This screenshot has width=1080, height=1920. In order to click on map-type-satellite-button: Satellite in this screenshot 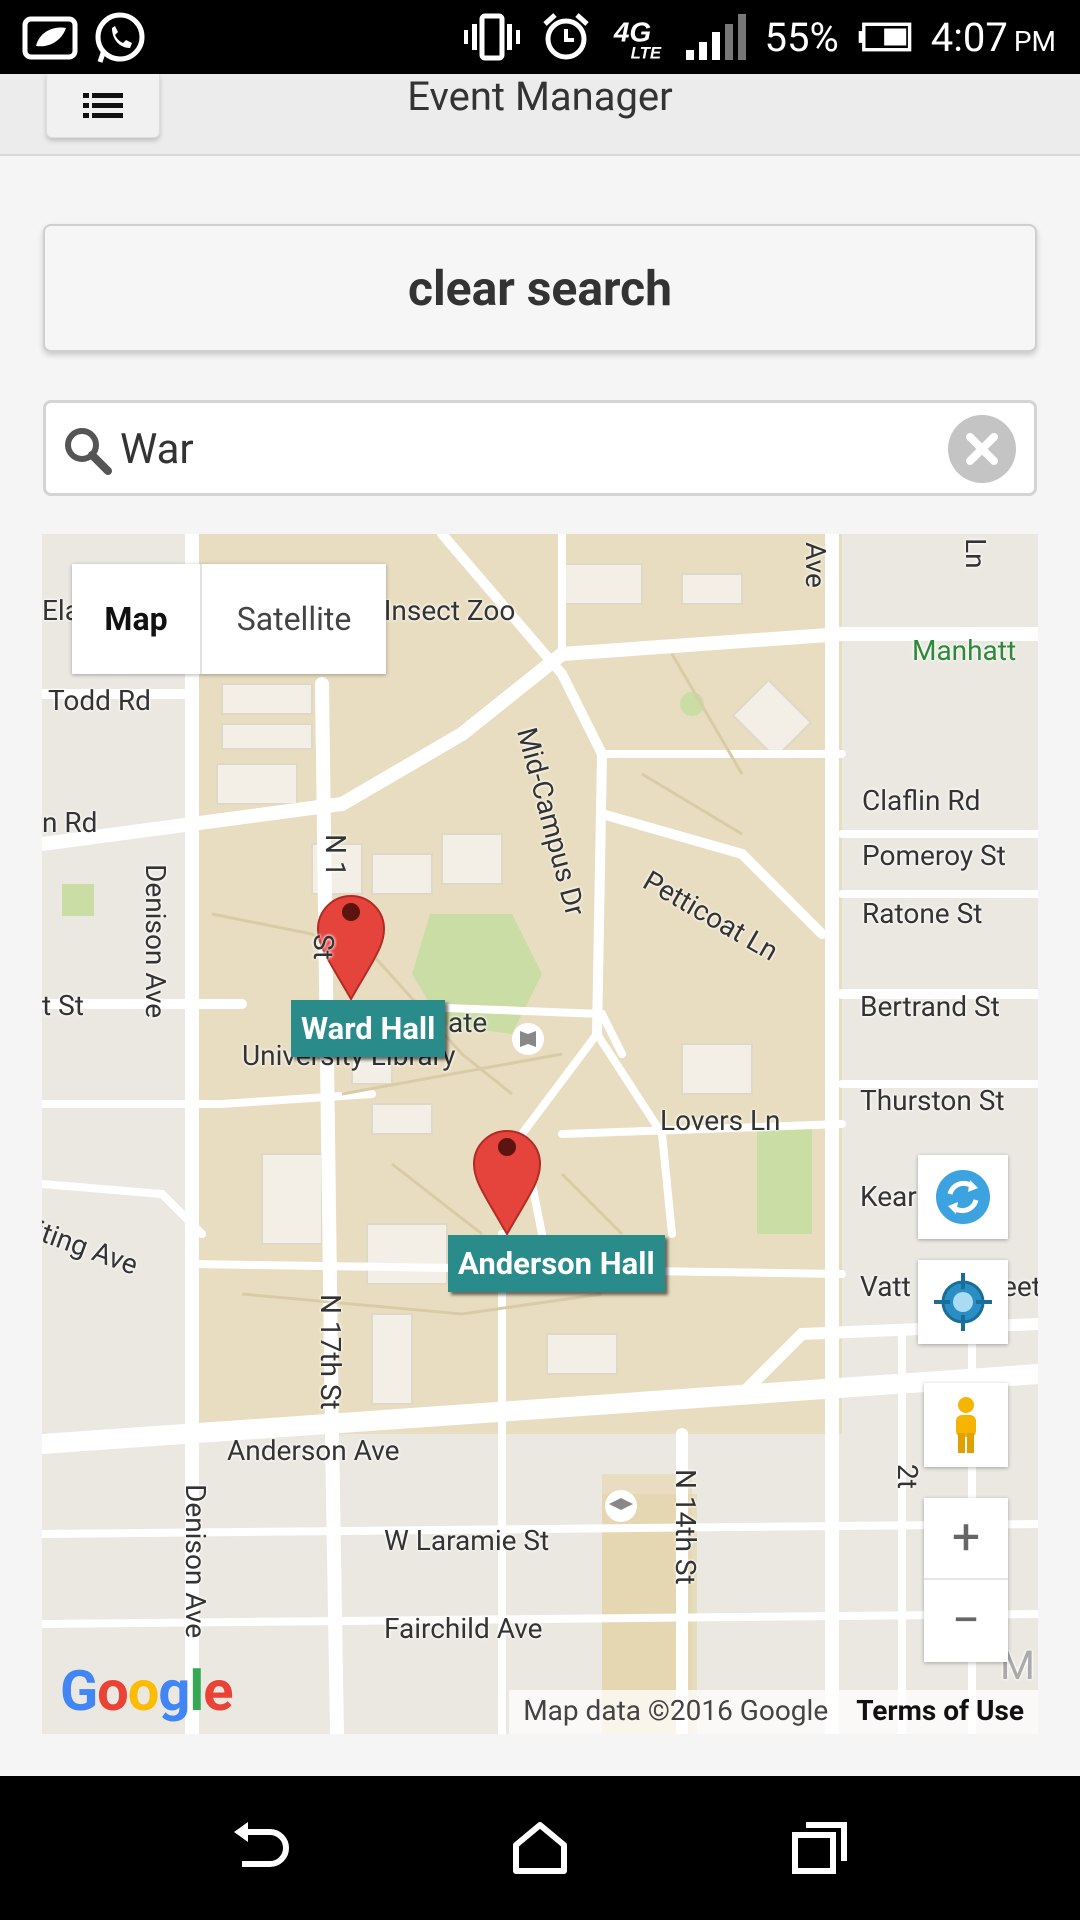, I will do `click(294, 619)`.